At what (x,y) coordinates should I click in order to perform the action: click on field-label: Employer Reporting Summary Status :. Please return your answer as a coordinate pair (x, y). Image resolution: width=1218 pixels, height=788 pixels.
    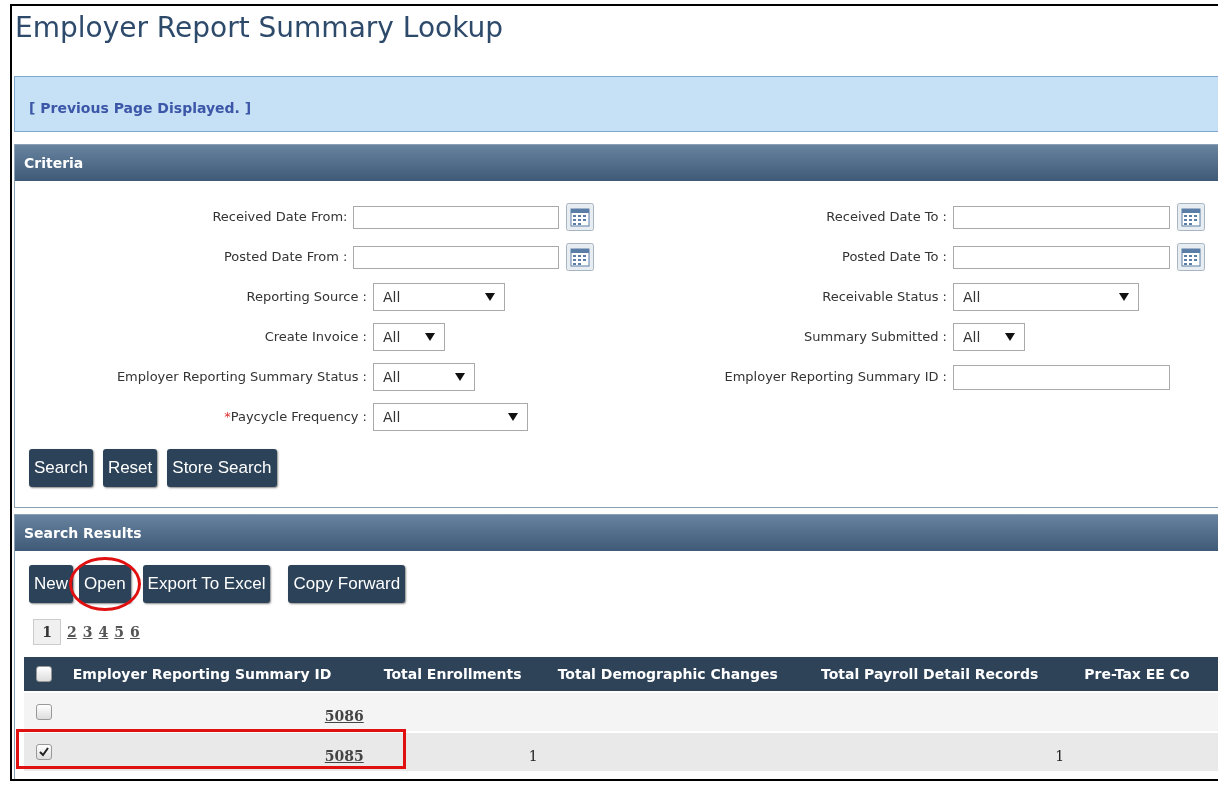
    Looking at the image, I should click on (241, 377).